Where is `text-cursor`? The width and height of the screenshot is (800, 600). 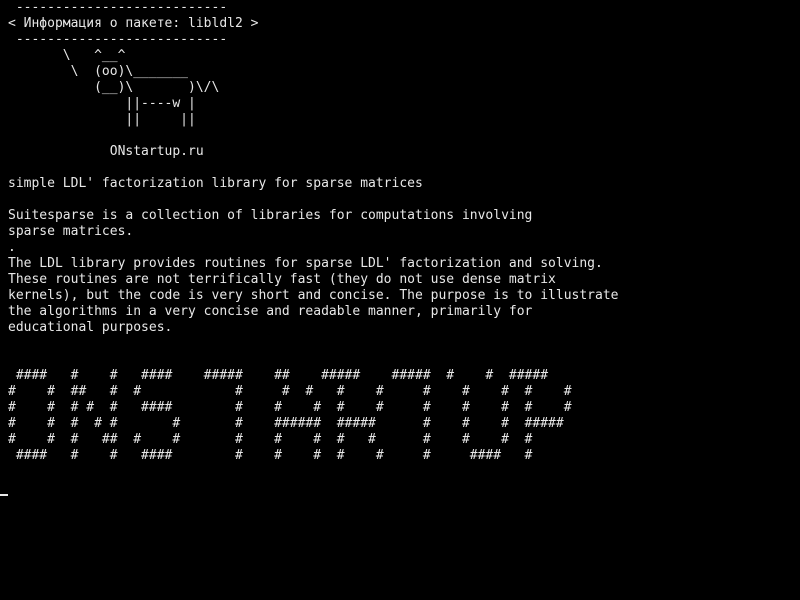
text-cursor is located at coordinates (4, 495).